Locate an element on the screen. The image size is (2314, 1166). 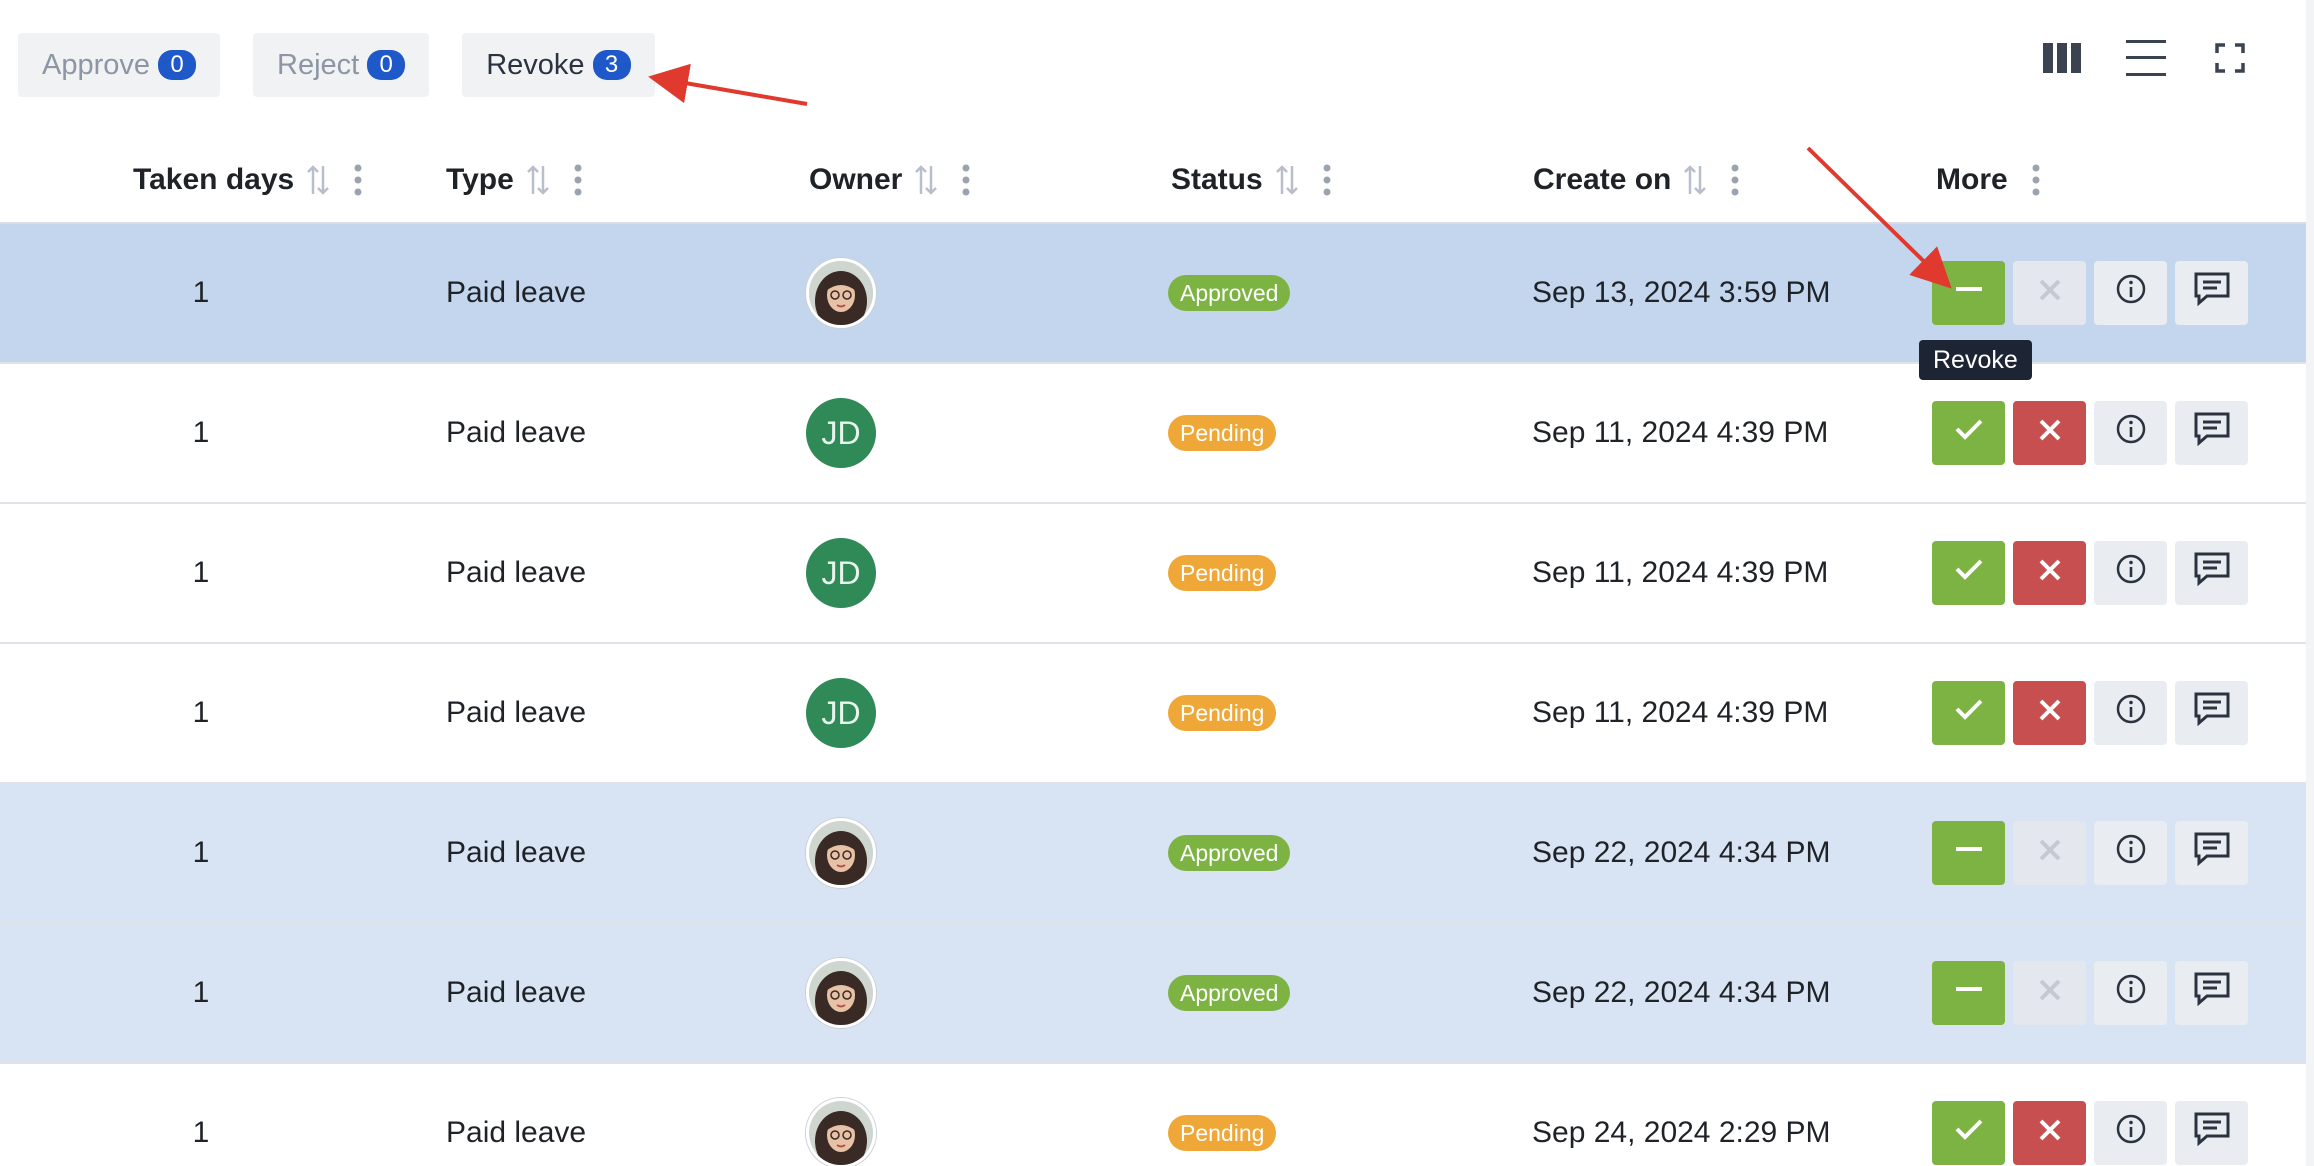
minus-icon is located at coordinates (1969, 853).